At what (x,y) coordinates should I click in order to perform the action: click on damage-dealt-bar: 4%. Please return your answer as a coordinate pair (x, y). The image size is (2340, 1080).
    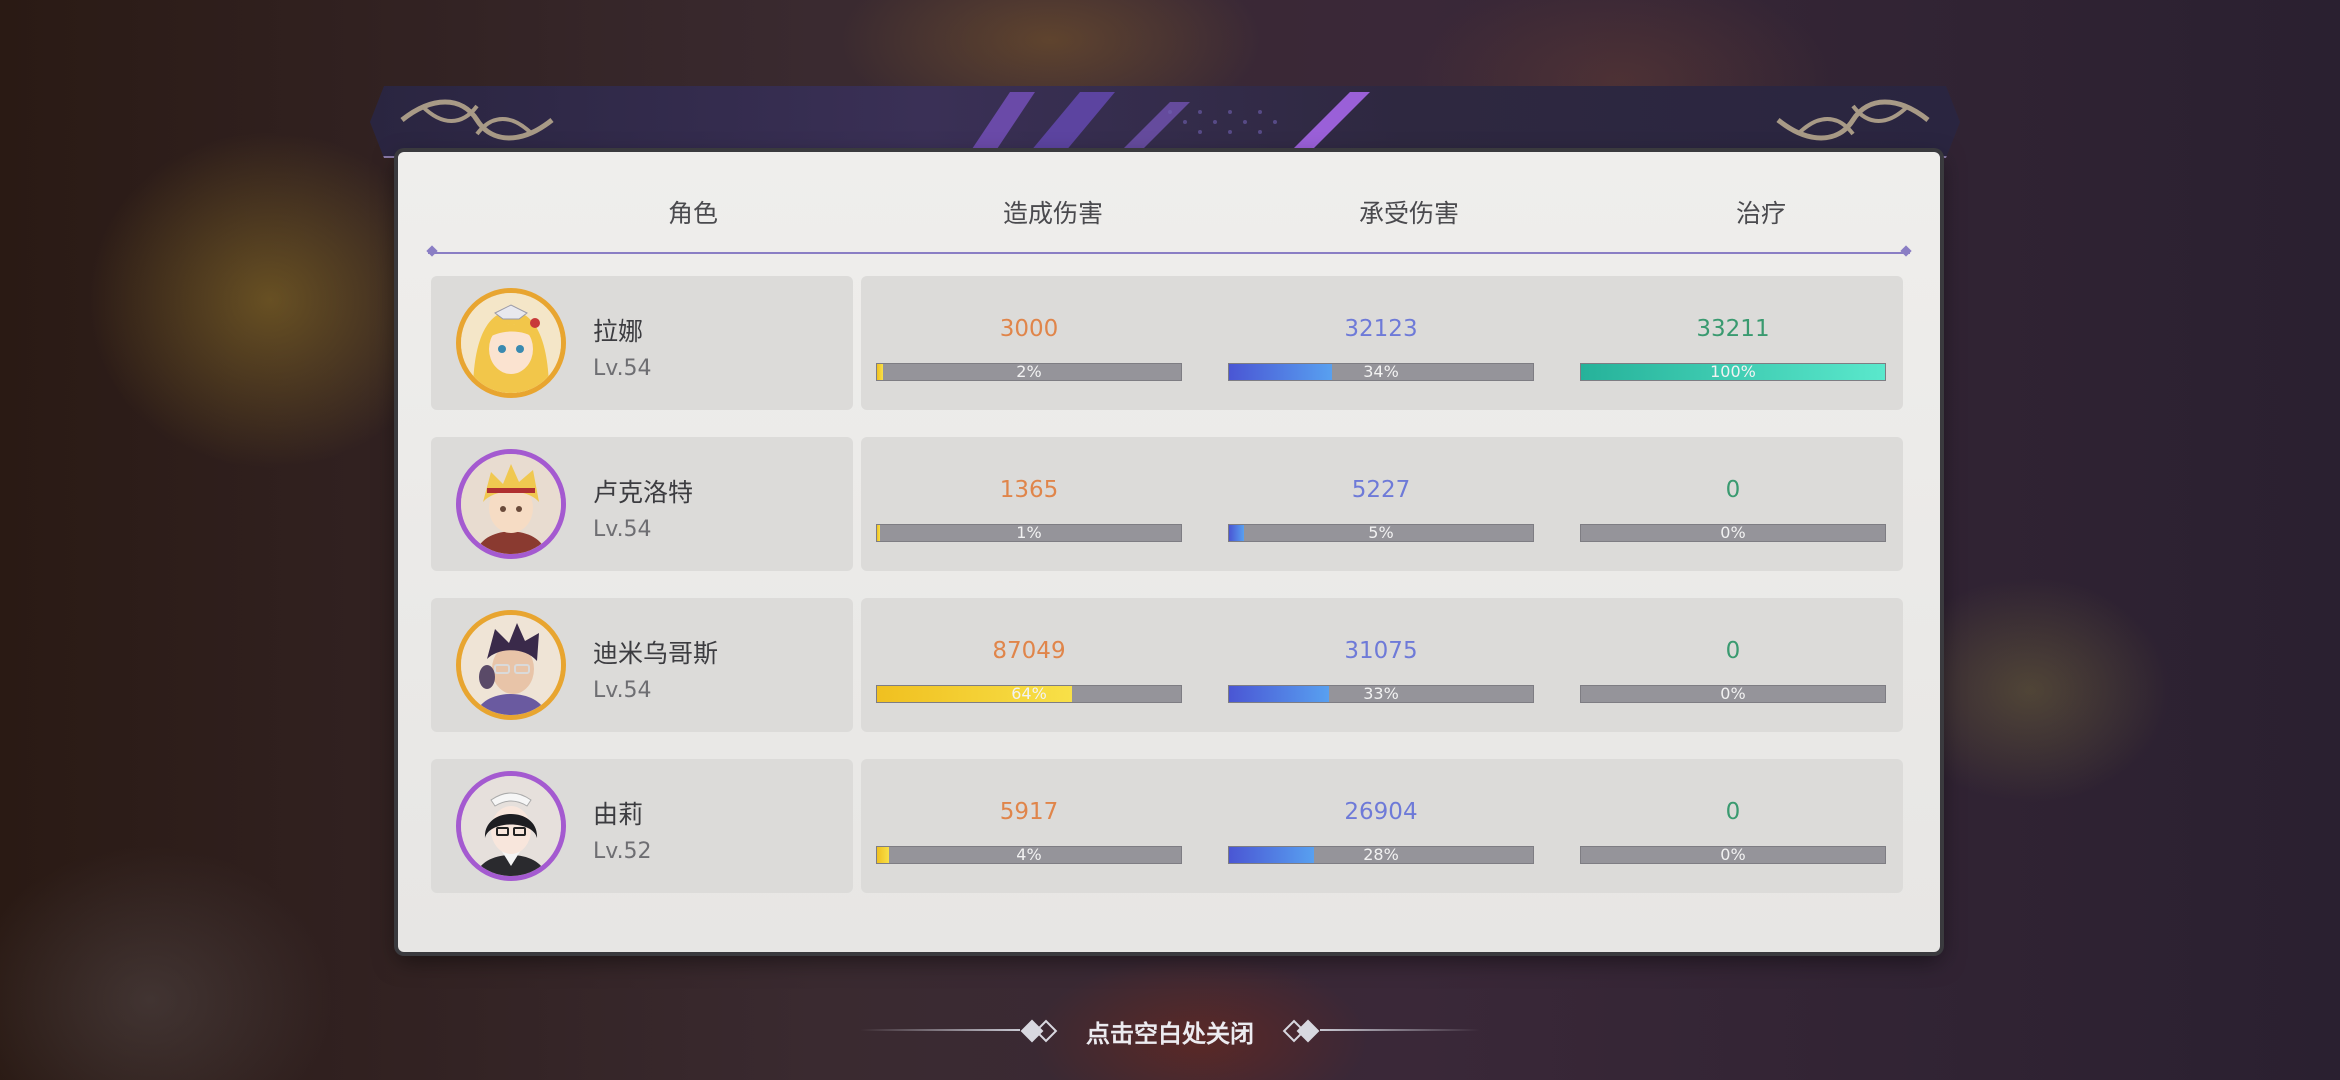
    Looking at the image, I should click on (1029, 855).